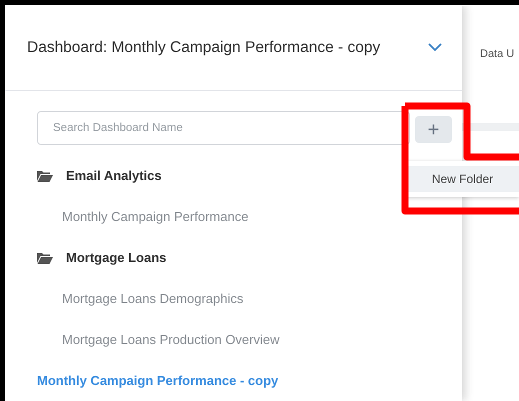 Image resolution: width=519 pixels, height=401 pixels. I want to click on dashboard-title: Dashboard: Monthly Campaign Performance - copy, so click(204, 48).